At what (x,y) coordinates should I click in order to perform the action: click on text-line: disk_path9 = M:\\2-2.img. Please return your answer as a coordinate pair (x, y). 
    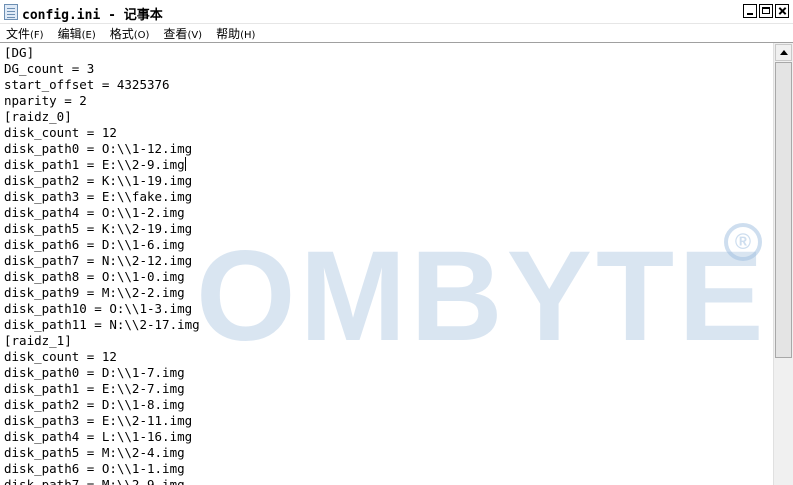
    Looking at the image, I should click on (94, 292).